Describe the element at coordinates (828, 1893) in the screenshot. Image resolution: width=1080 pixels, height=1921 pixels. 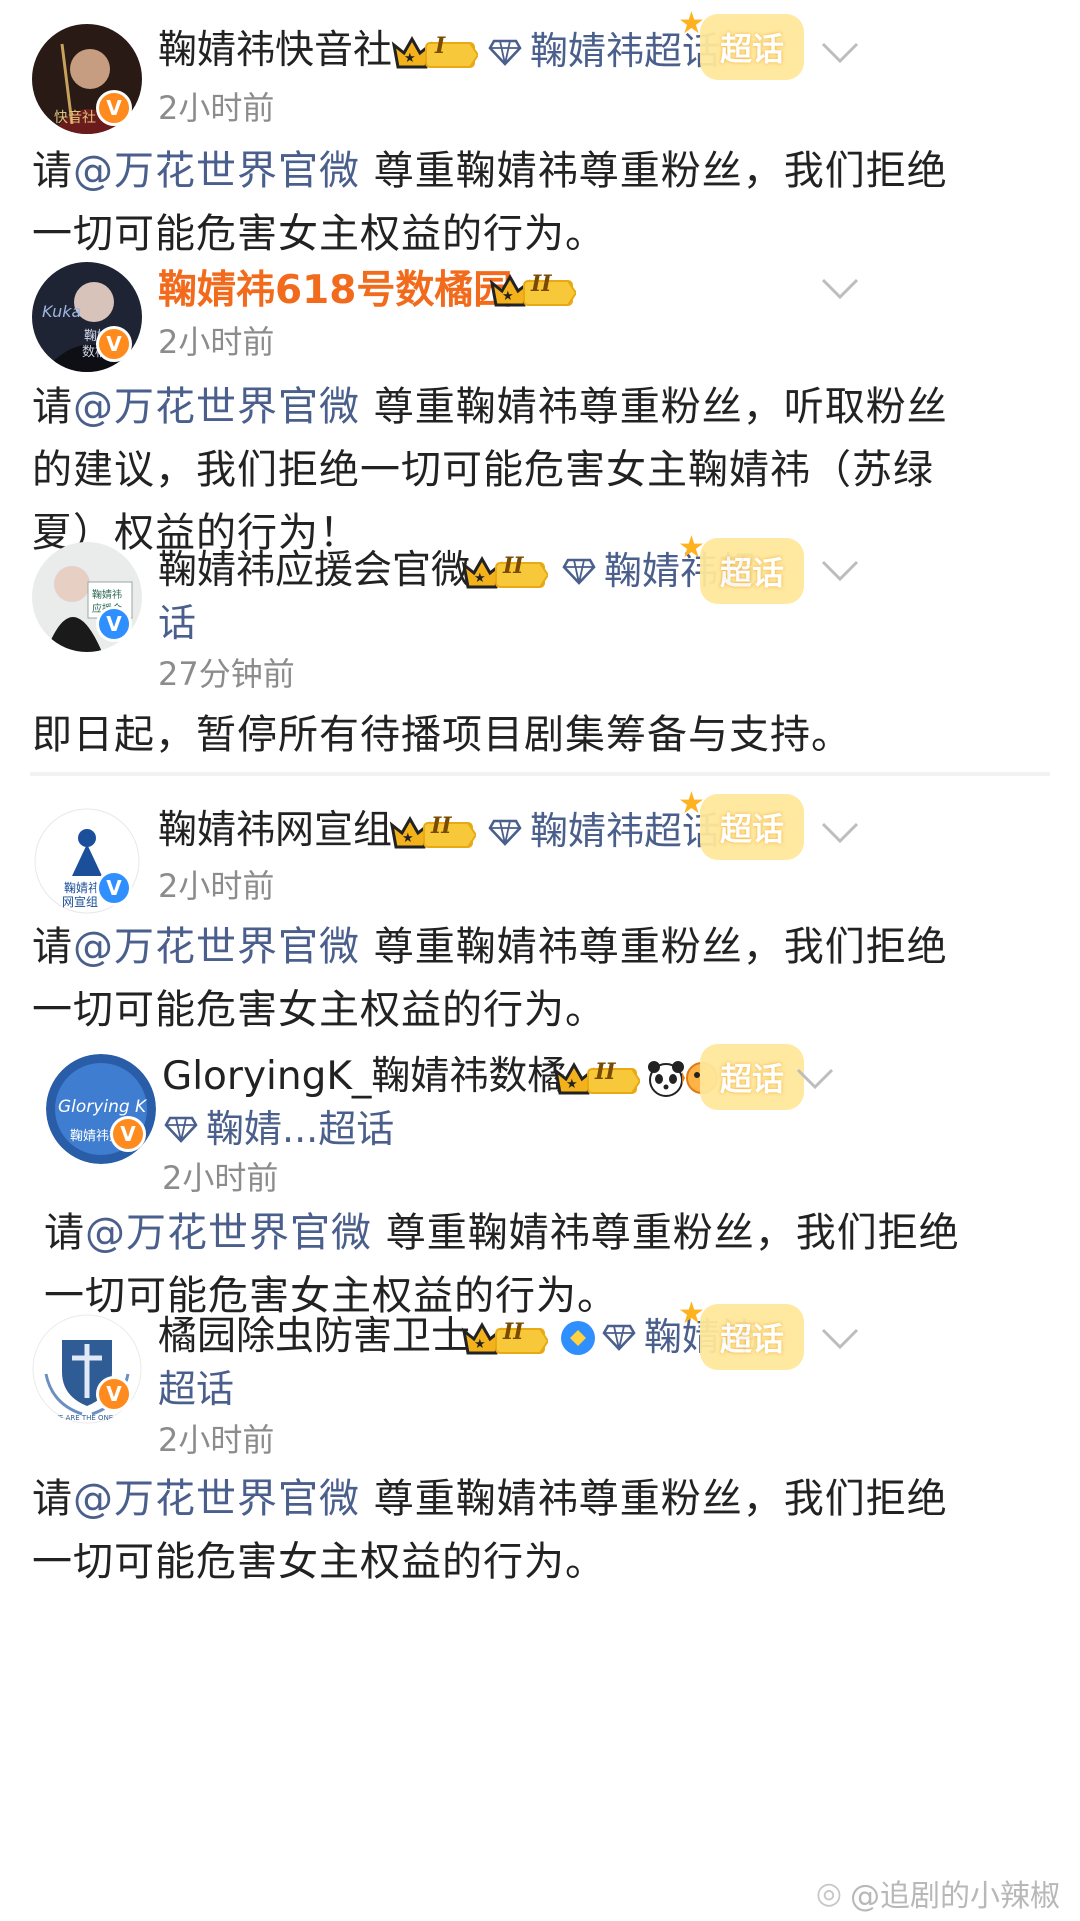
I see `weibo-logo-icon: ◎` at that location.